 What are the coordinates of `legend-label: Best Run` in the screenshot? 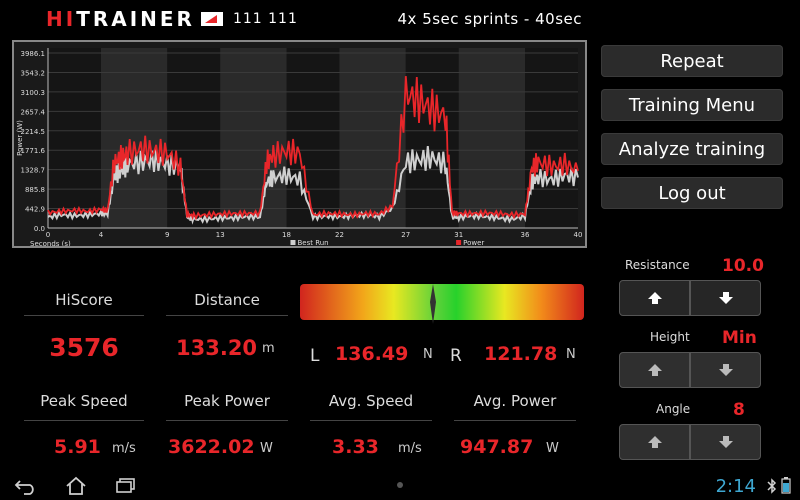 It's located at (312, 242).